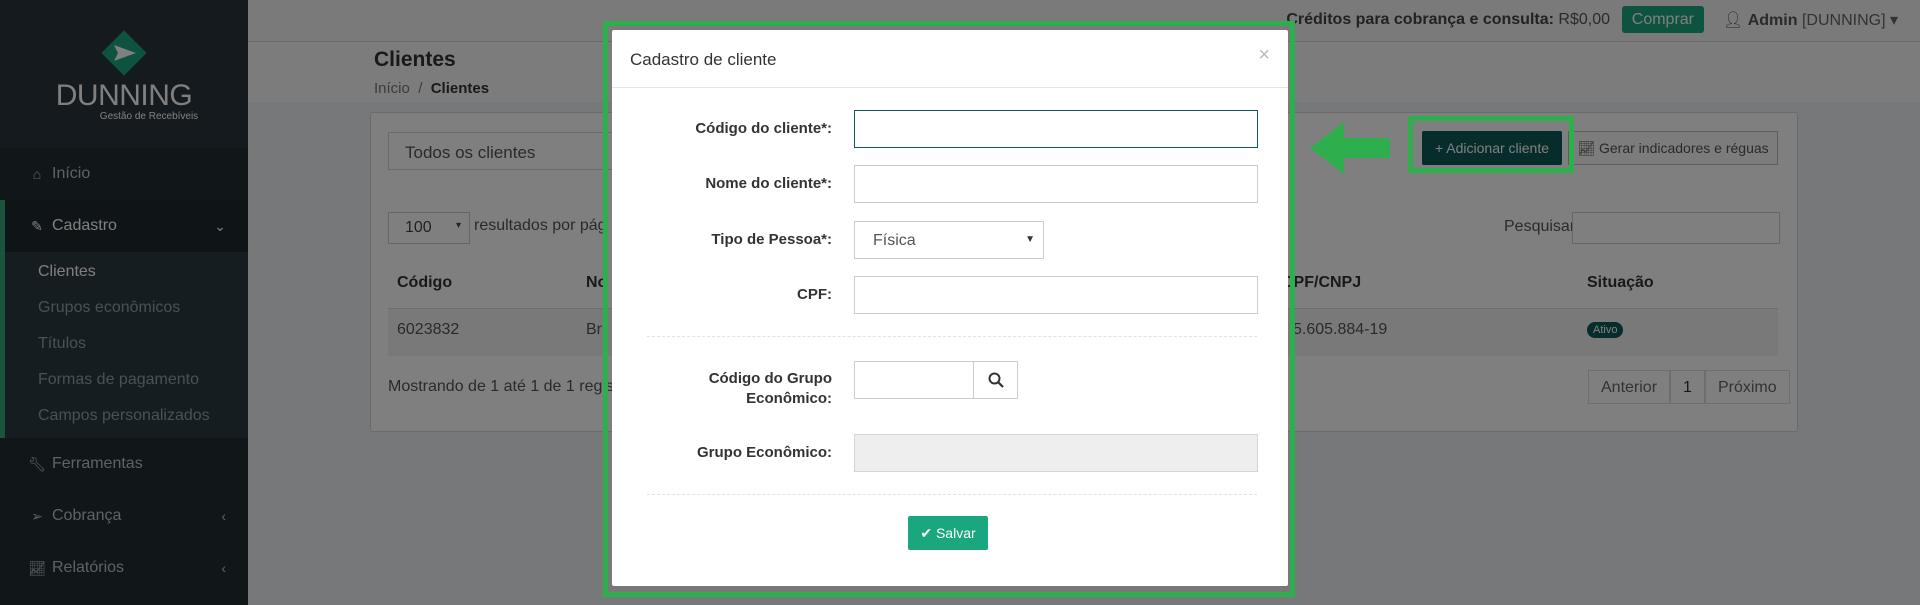 The height and width of the screenshot is (605, 1920). What do you see at coordinates (1350, 148) in the screenshot?
I see `arrow-left-icon` at bounding box center [1350, 148].